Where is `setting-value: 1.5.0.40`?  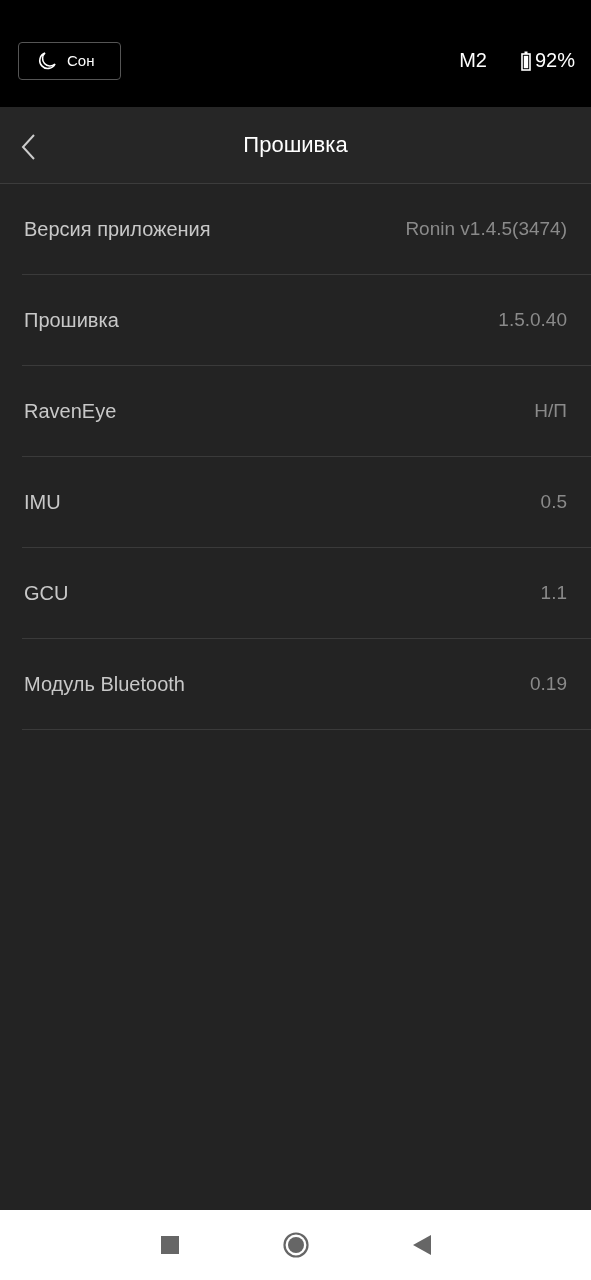 setting-value: 1.5.0.40 is located at coordinates (532, 320).